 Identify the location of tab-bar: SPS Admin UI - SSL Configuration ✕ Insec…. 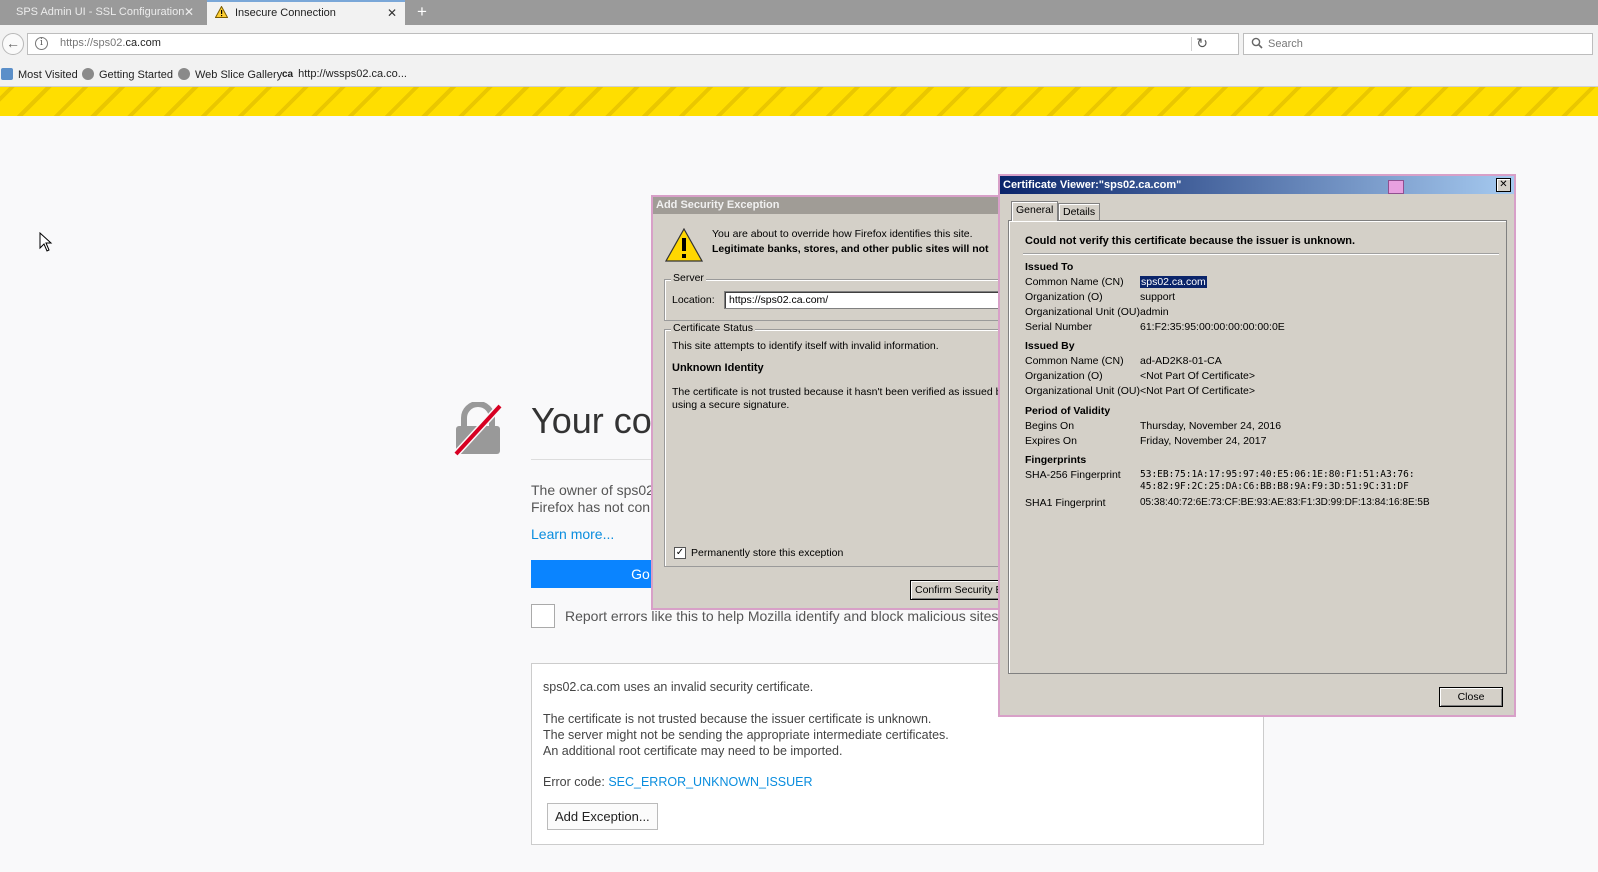
(799, 12).